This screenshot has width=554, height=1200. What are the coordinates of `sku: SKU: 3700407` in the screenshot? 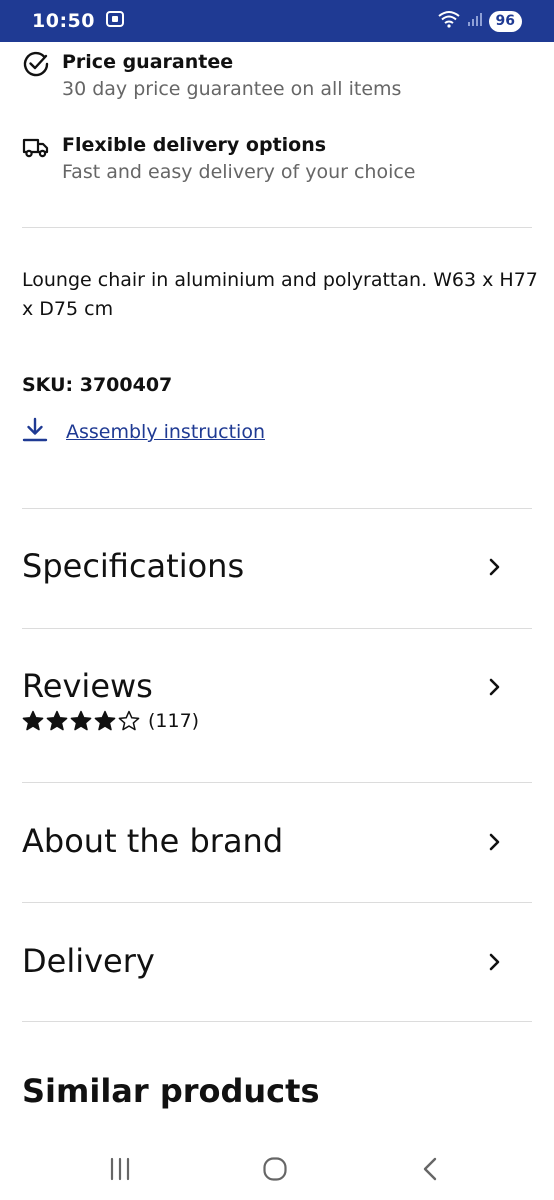 It's located at (97, 385).